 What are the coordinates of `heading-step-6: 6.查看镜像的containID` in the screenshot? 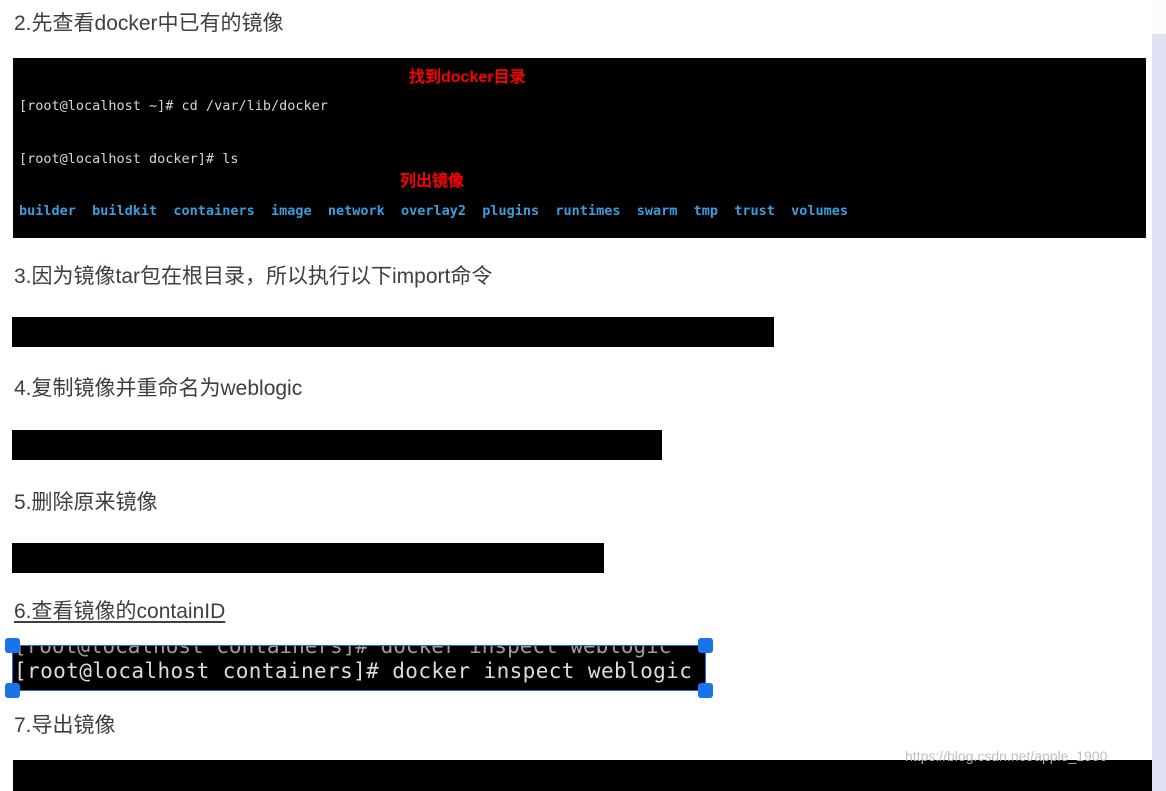 It's located at (120, 611).